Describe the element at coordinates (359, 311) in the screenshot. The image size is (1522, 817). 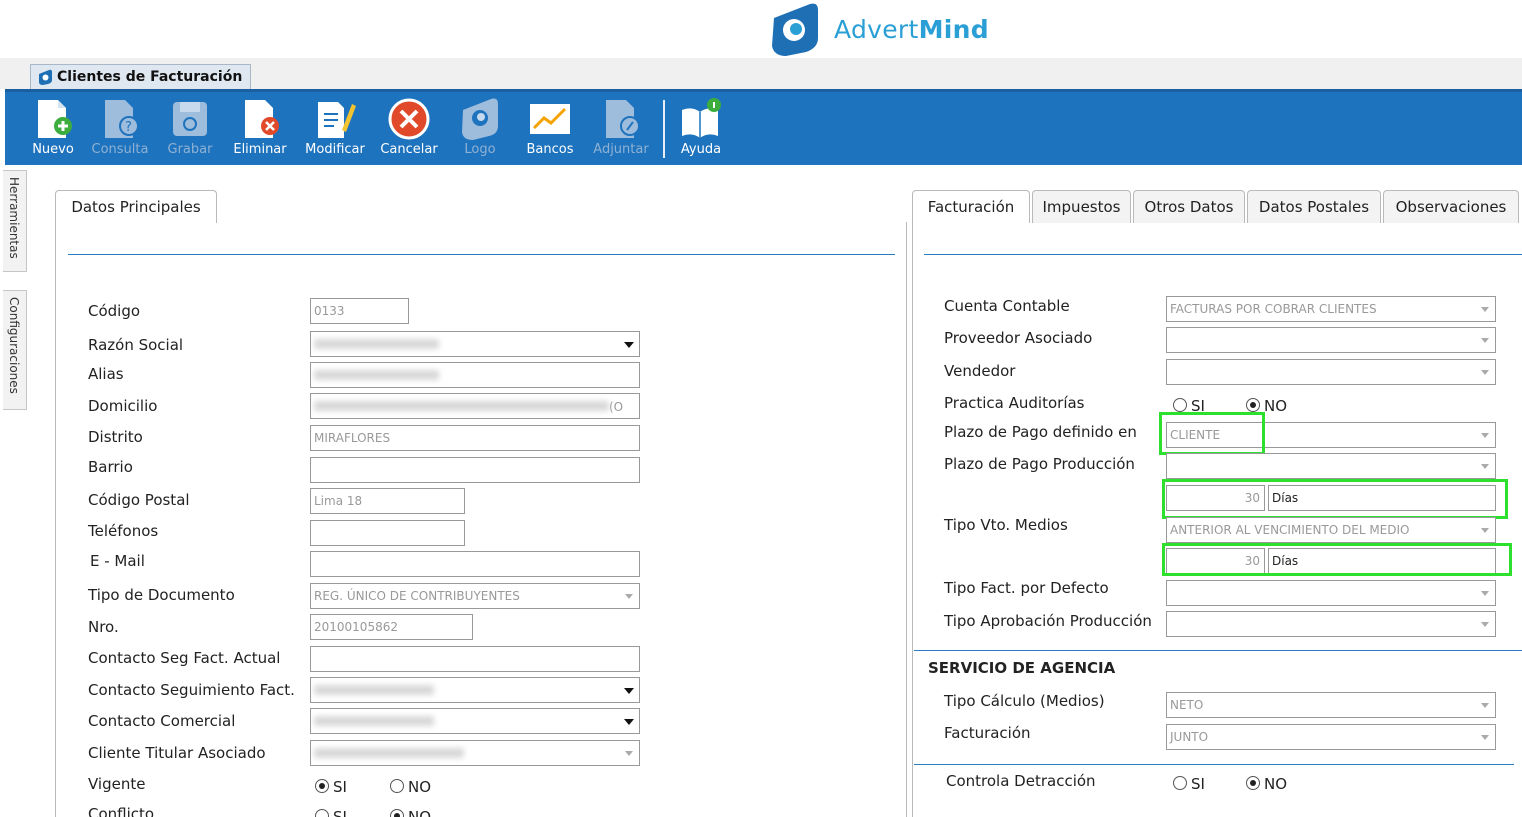
I see `codigo-field: 0133` at that location.